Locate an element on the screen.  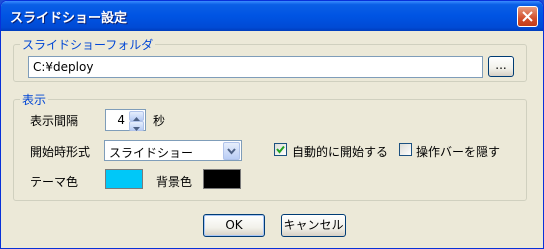
close-button is located at coordinates (527, 16).